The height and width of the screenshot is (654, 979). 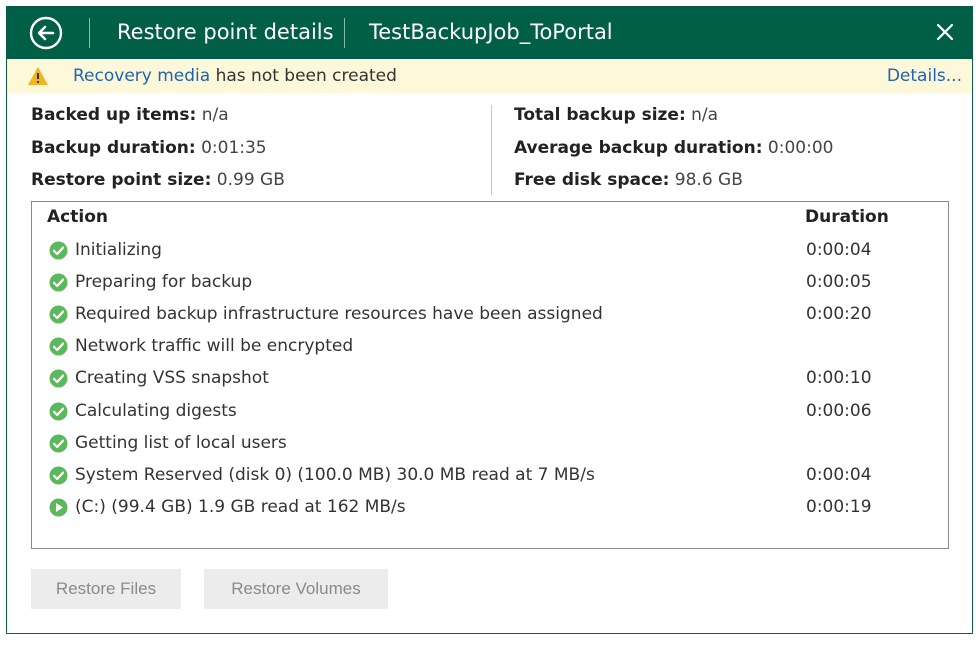 I want to click on action-cell: Initializing, so click(x=118, y=250).